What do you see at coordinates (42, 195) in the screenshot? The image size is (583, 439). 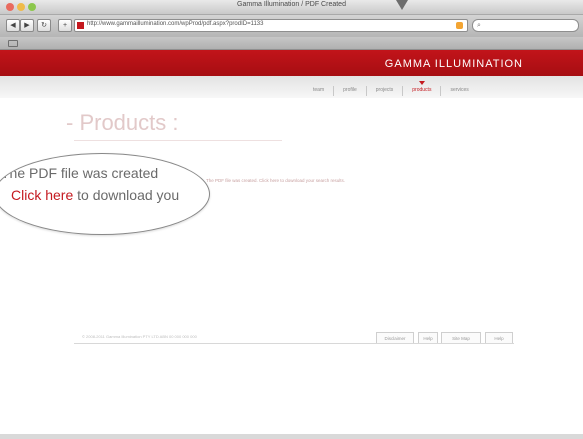 I see `download-link: Click here` at bounding box center [42, 195].